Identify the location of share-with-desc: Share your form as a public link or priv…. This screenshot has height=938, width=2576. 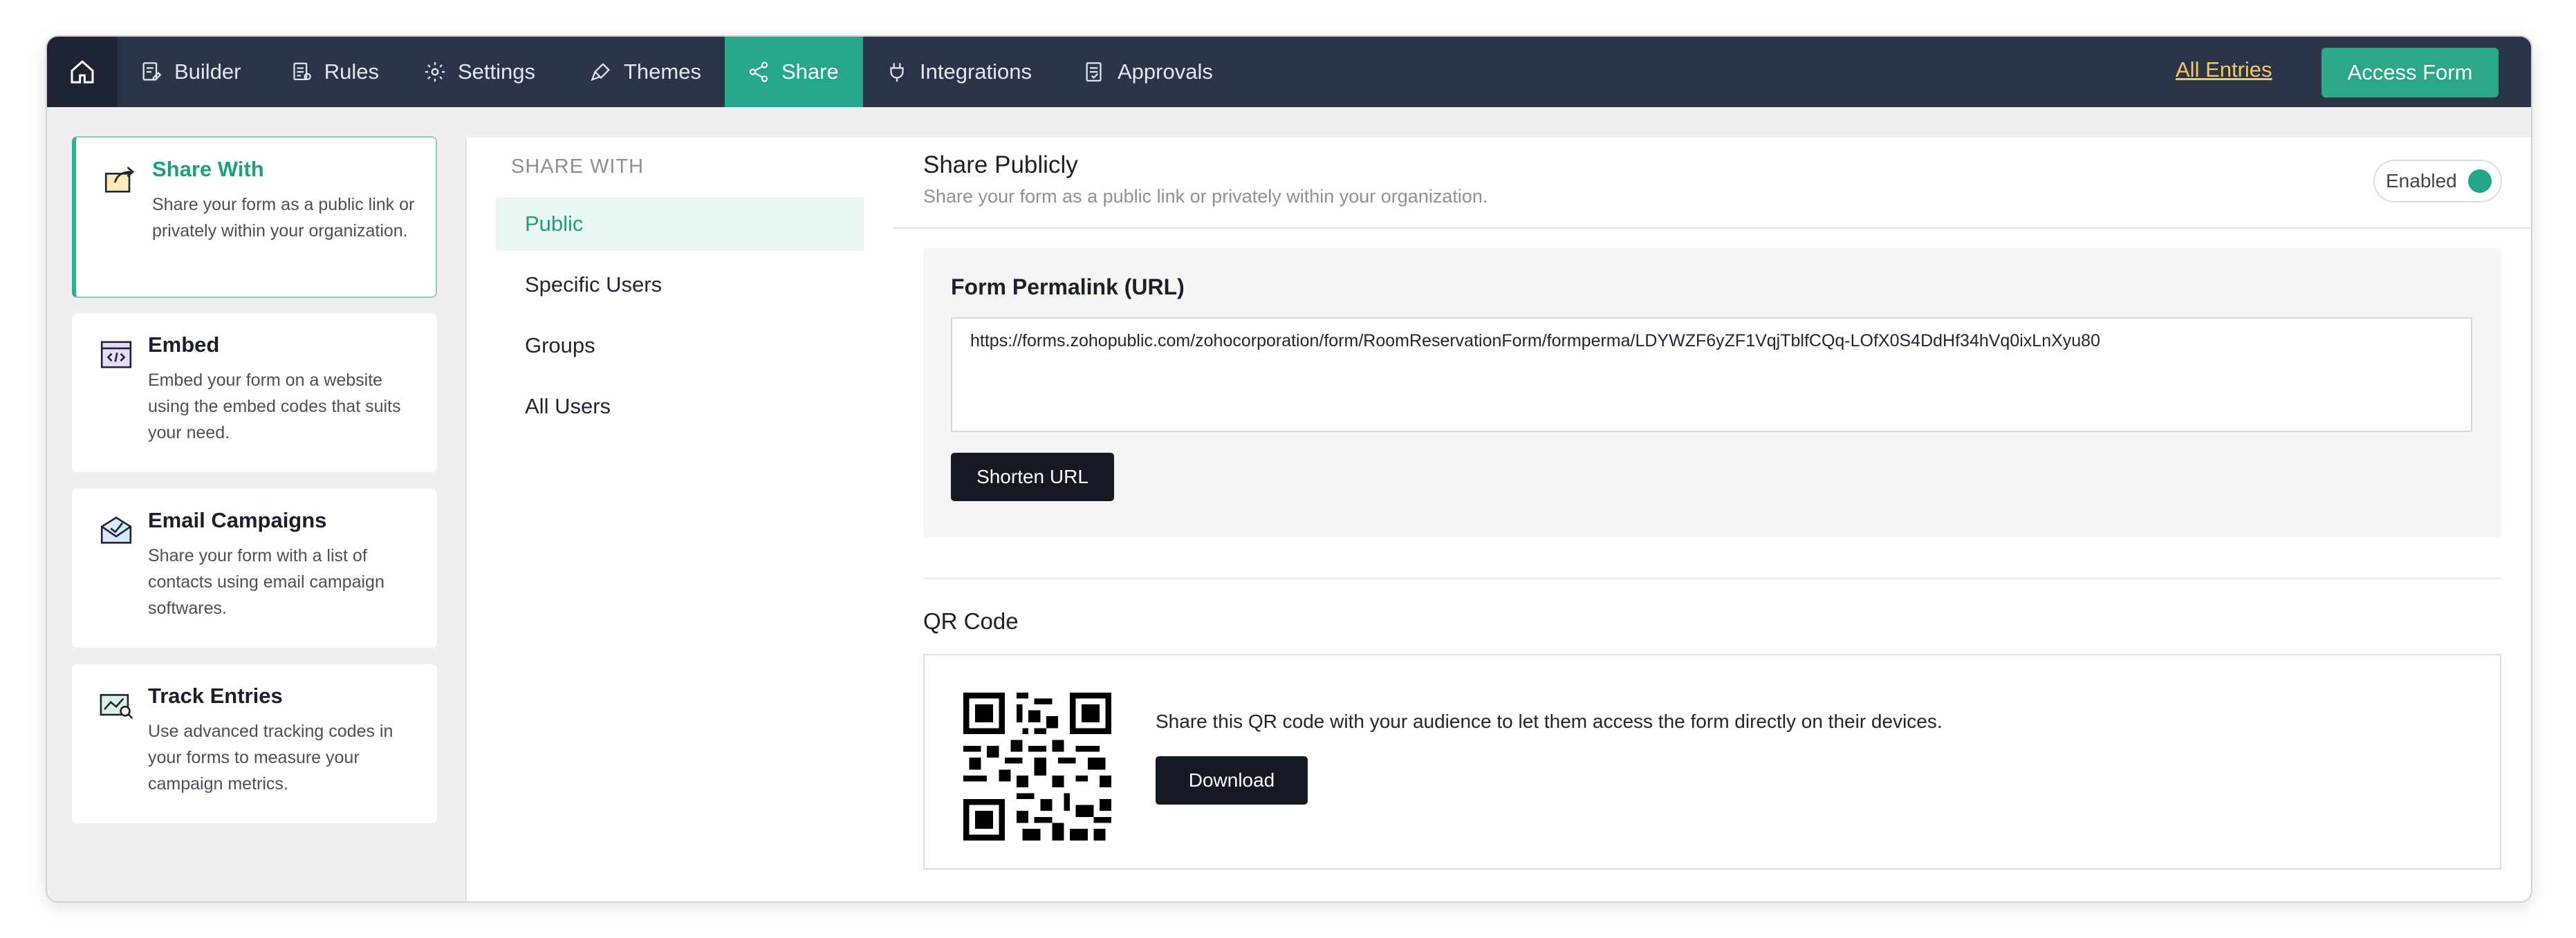
(283, 218).